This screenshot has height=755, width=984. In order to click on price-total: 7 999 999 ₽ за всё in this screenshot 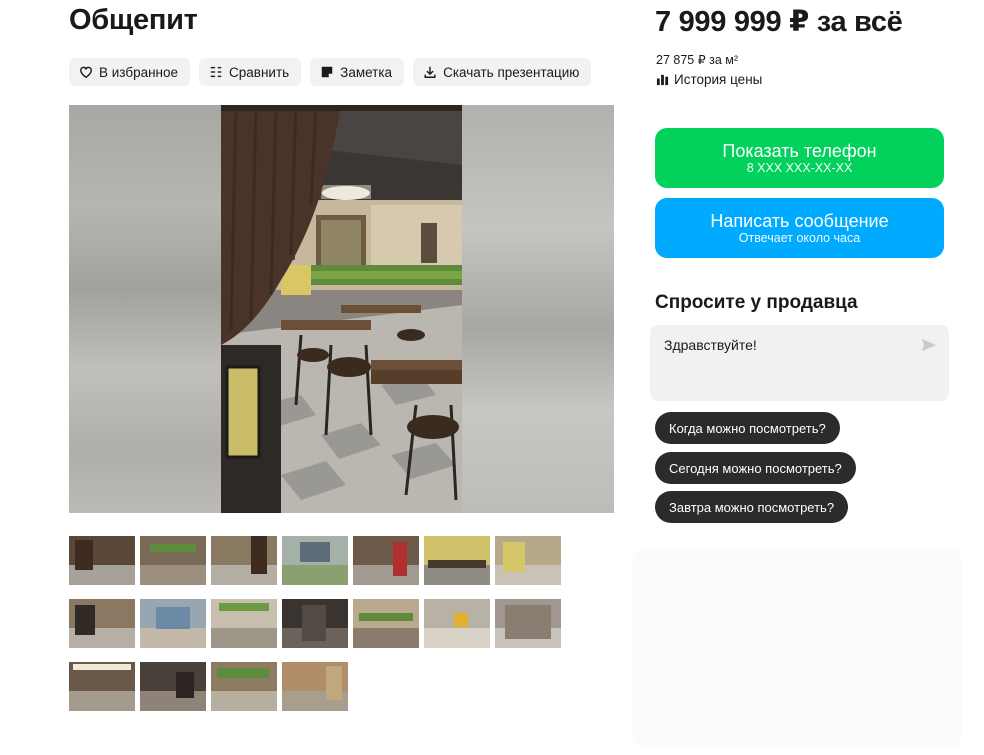, I will do `click(779, 22)`.